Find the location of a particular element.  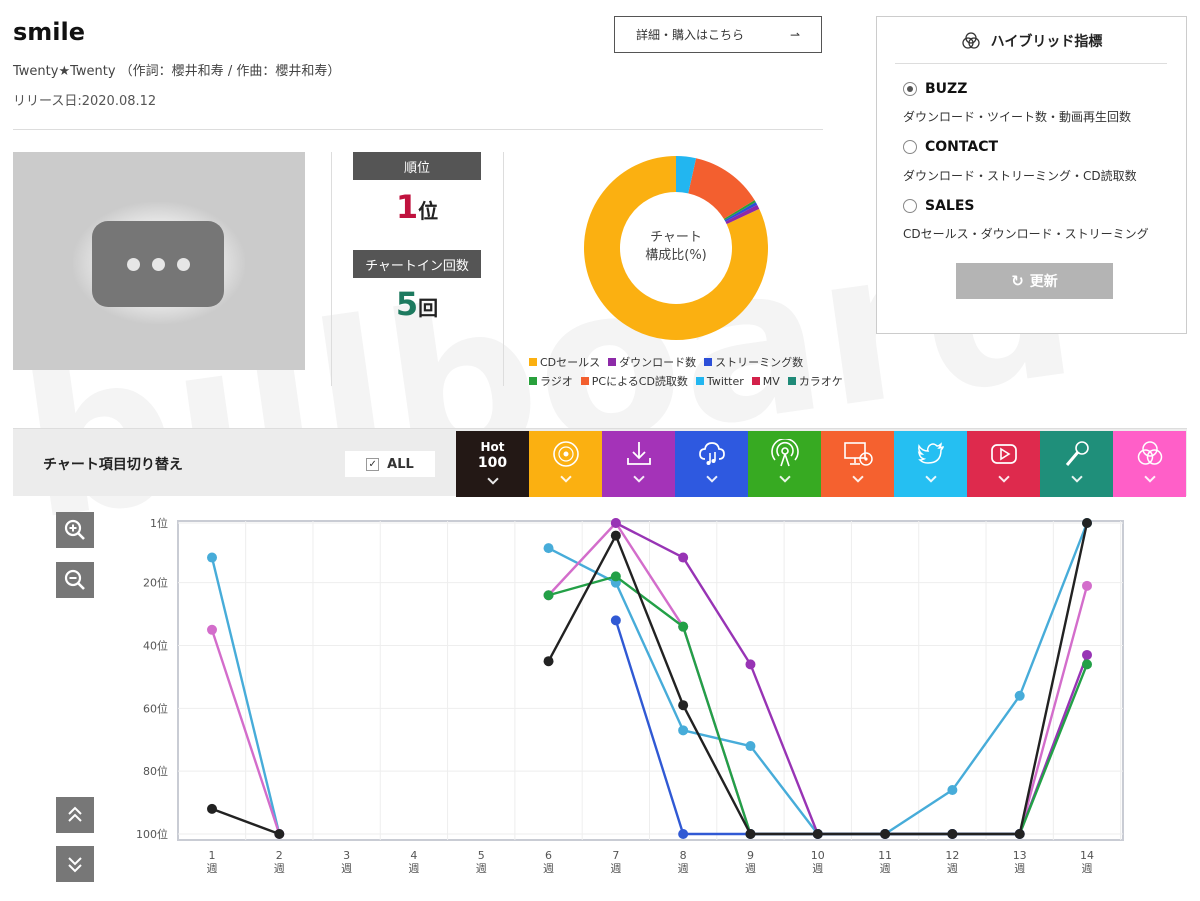

y-tick-label: 20位 is located at coordinates (155, 583).